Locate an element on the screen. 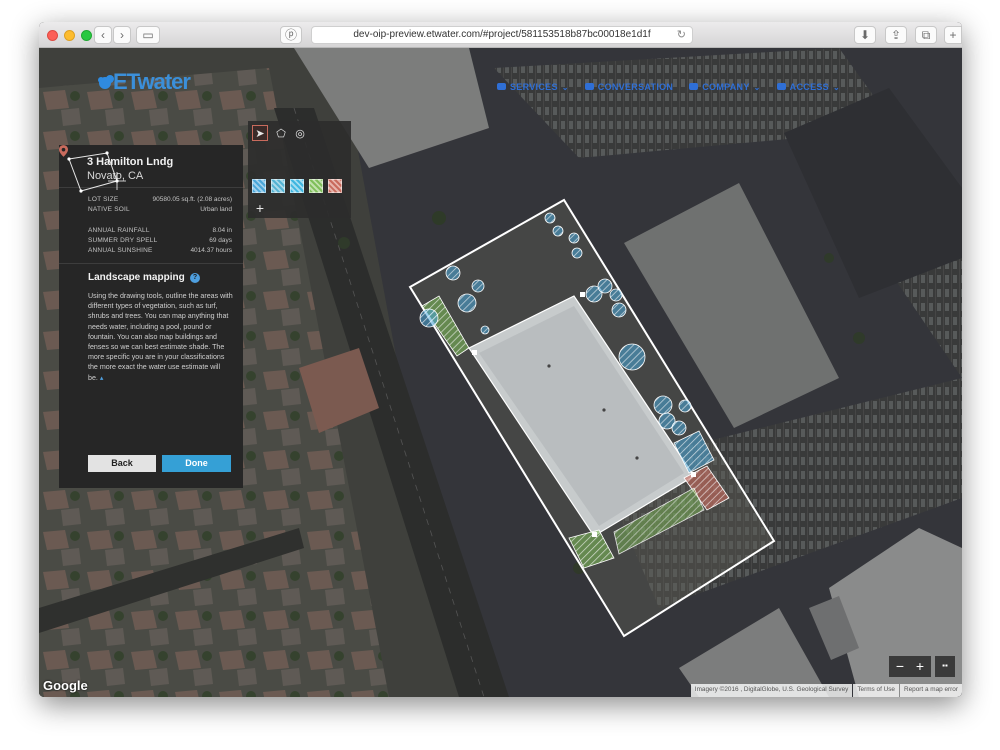  stat-label: ANNUAL SUNSHINE is located at coordinates (120, 250).